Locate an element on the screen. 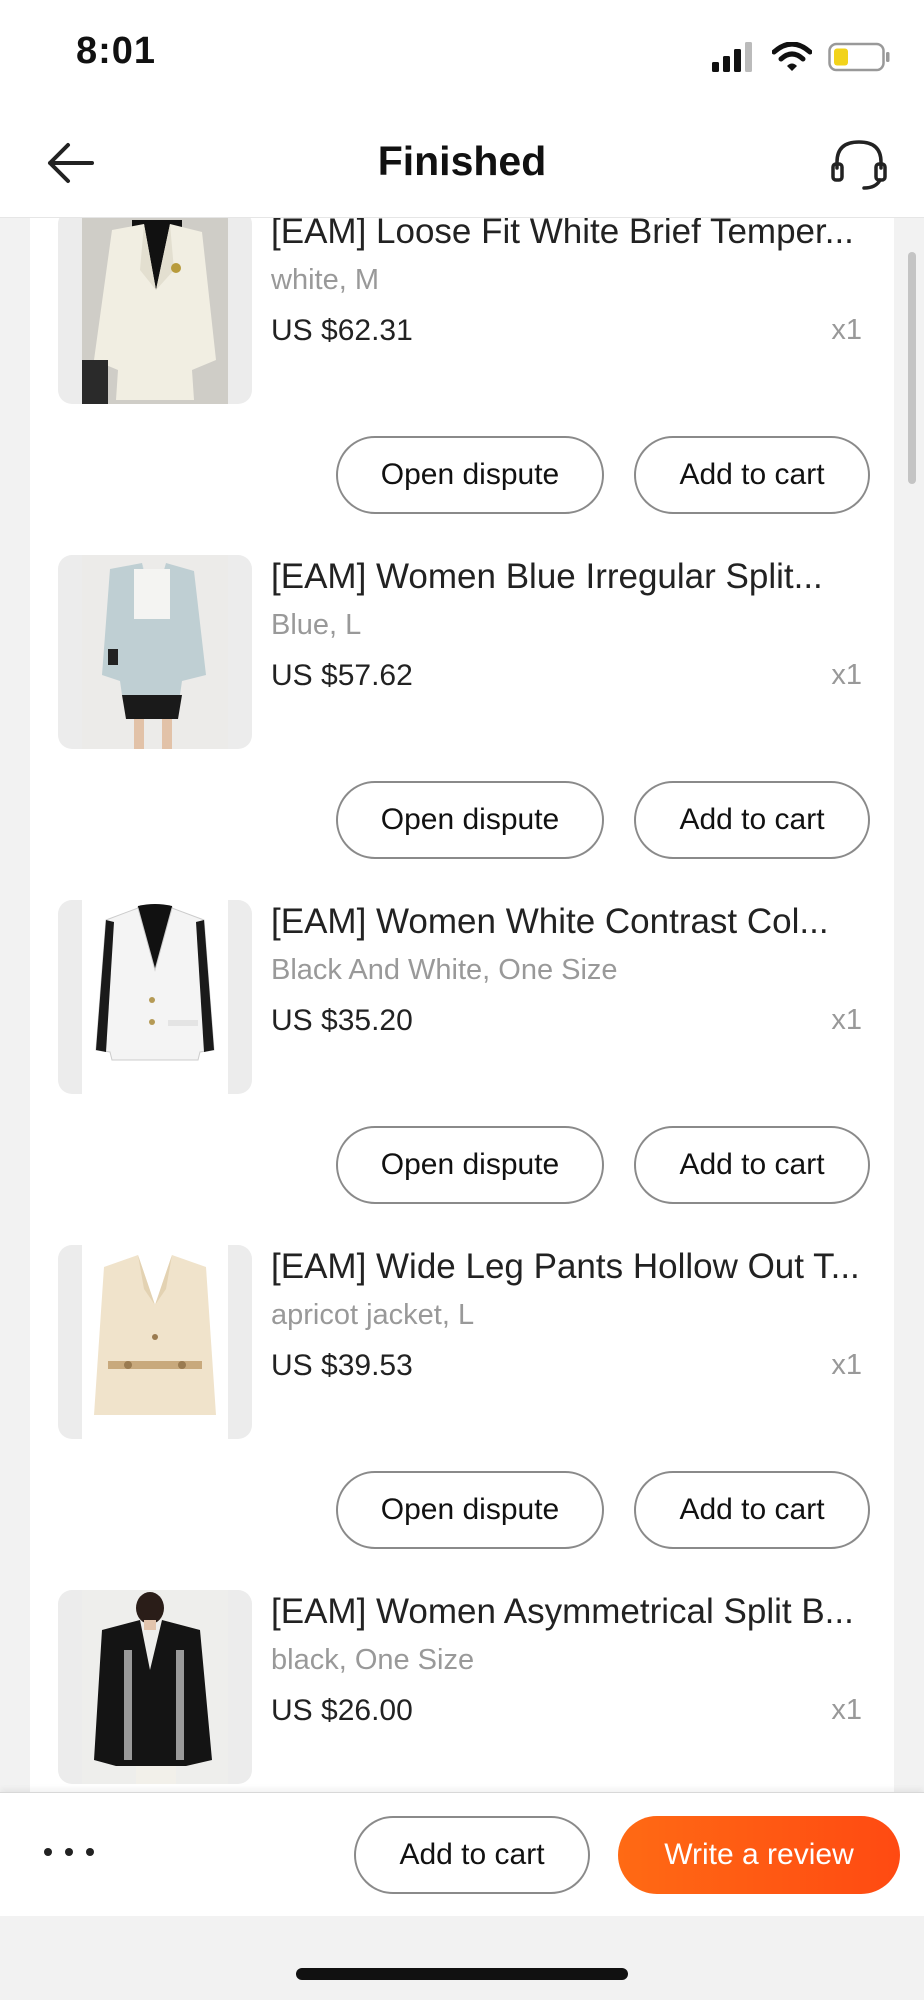 The image size is (924, 2000). cellular-signal-icon is located at coordinates (732, 57).